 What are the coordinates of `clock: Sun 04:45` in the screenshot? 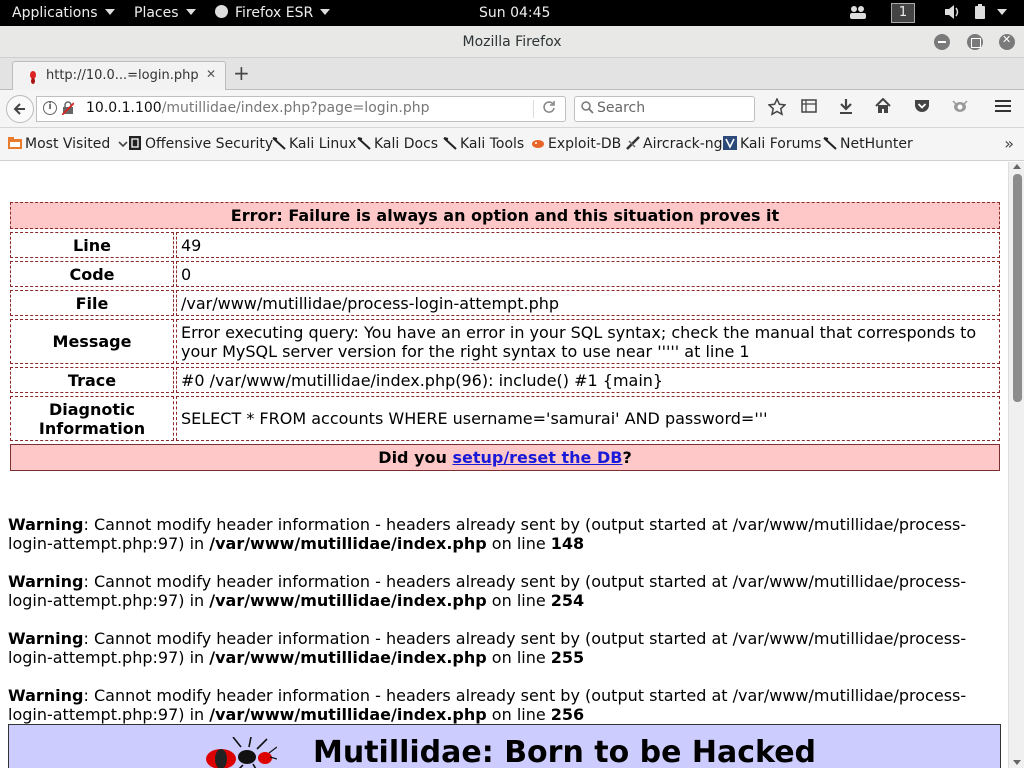 It's located at (514, 13).